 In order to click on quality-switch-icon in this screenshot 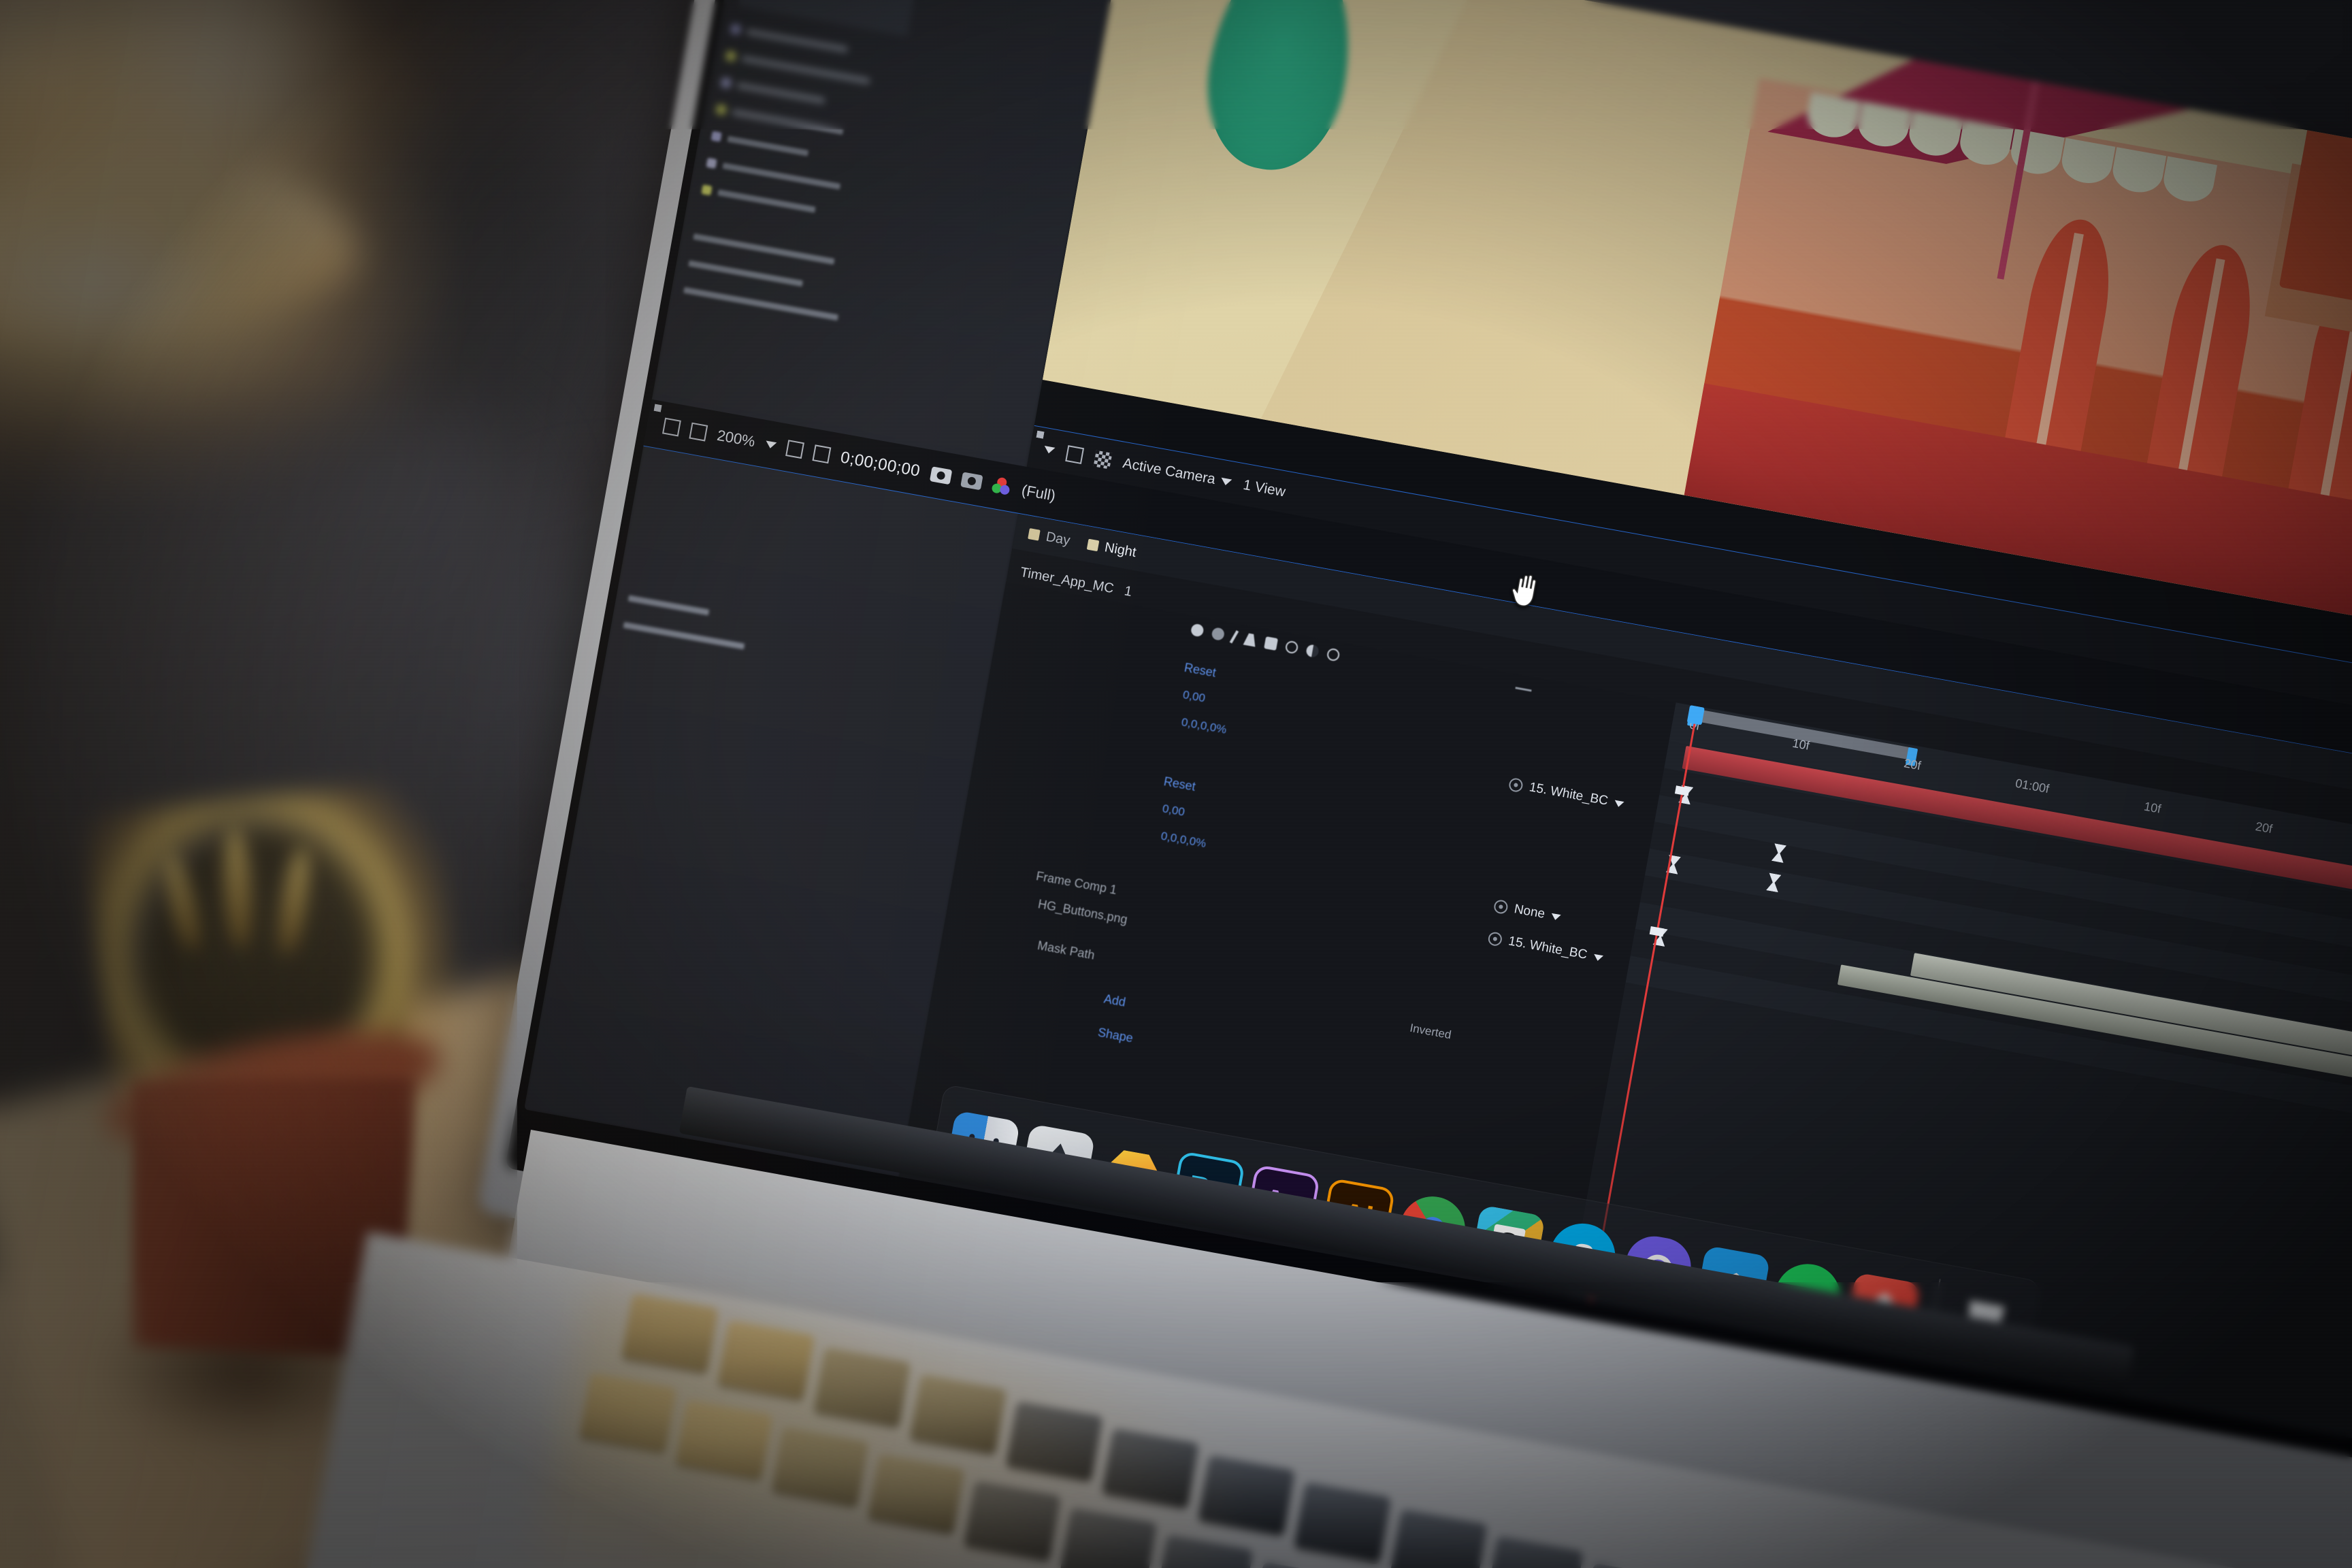, I will do `click(1313, 651)`.